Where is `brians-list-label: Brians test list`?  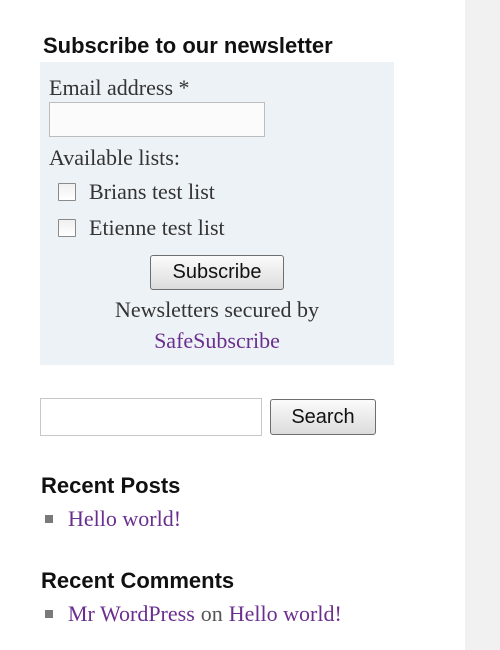 brians-list-label: Brians test list is located at coordinates (152, 191).